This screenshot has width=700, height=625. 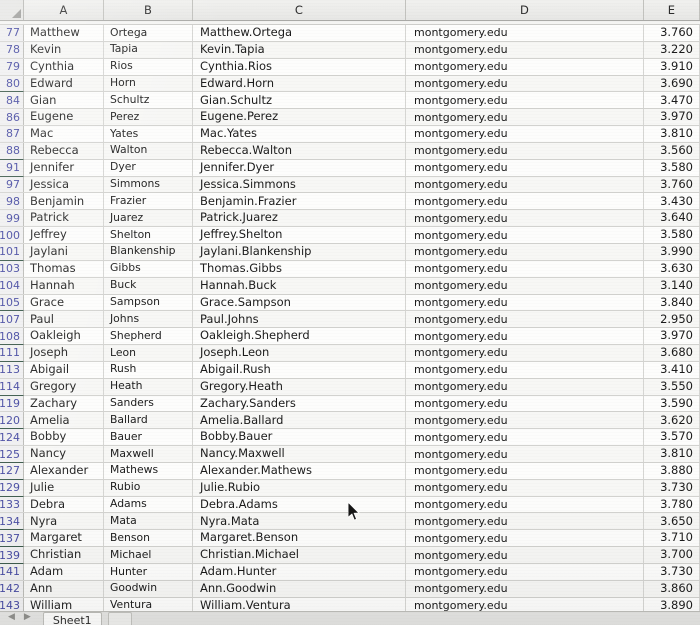 I want to click on cell-first-name: Edward, so click(x=64, y=83).